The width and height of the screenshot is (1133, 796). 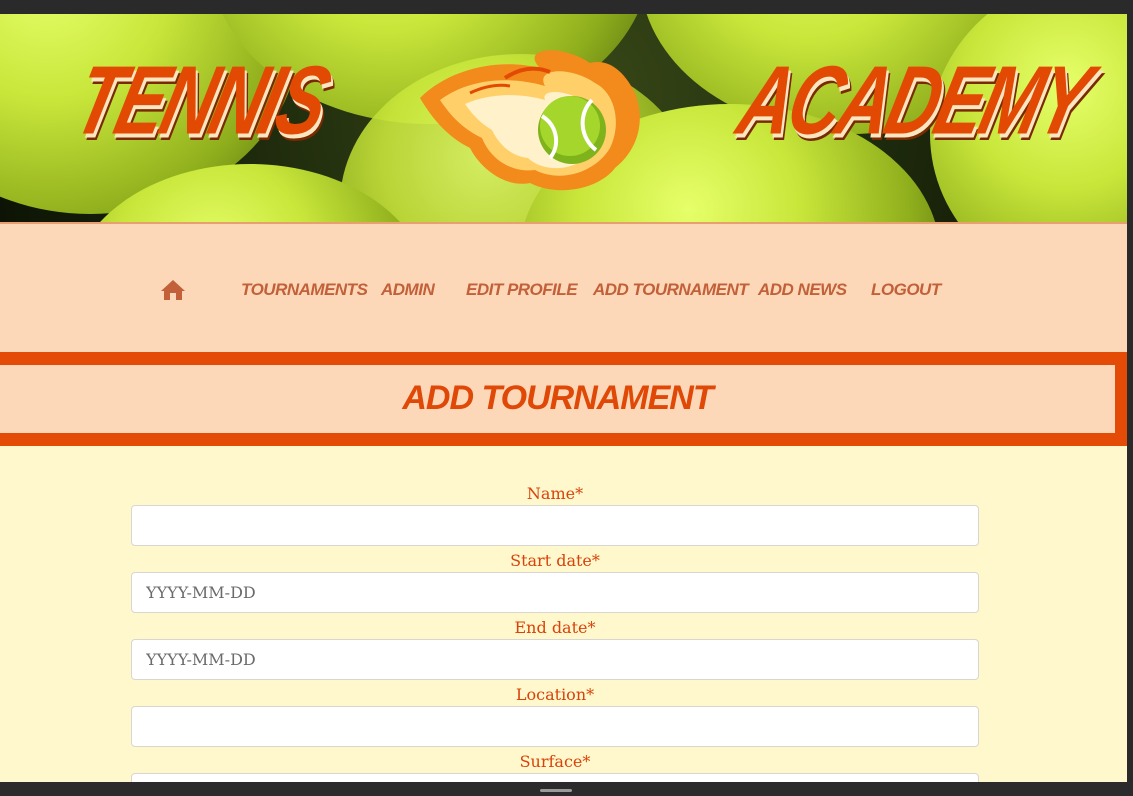 I want to click on resize-handle, so click(x=556, y=790).